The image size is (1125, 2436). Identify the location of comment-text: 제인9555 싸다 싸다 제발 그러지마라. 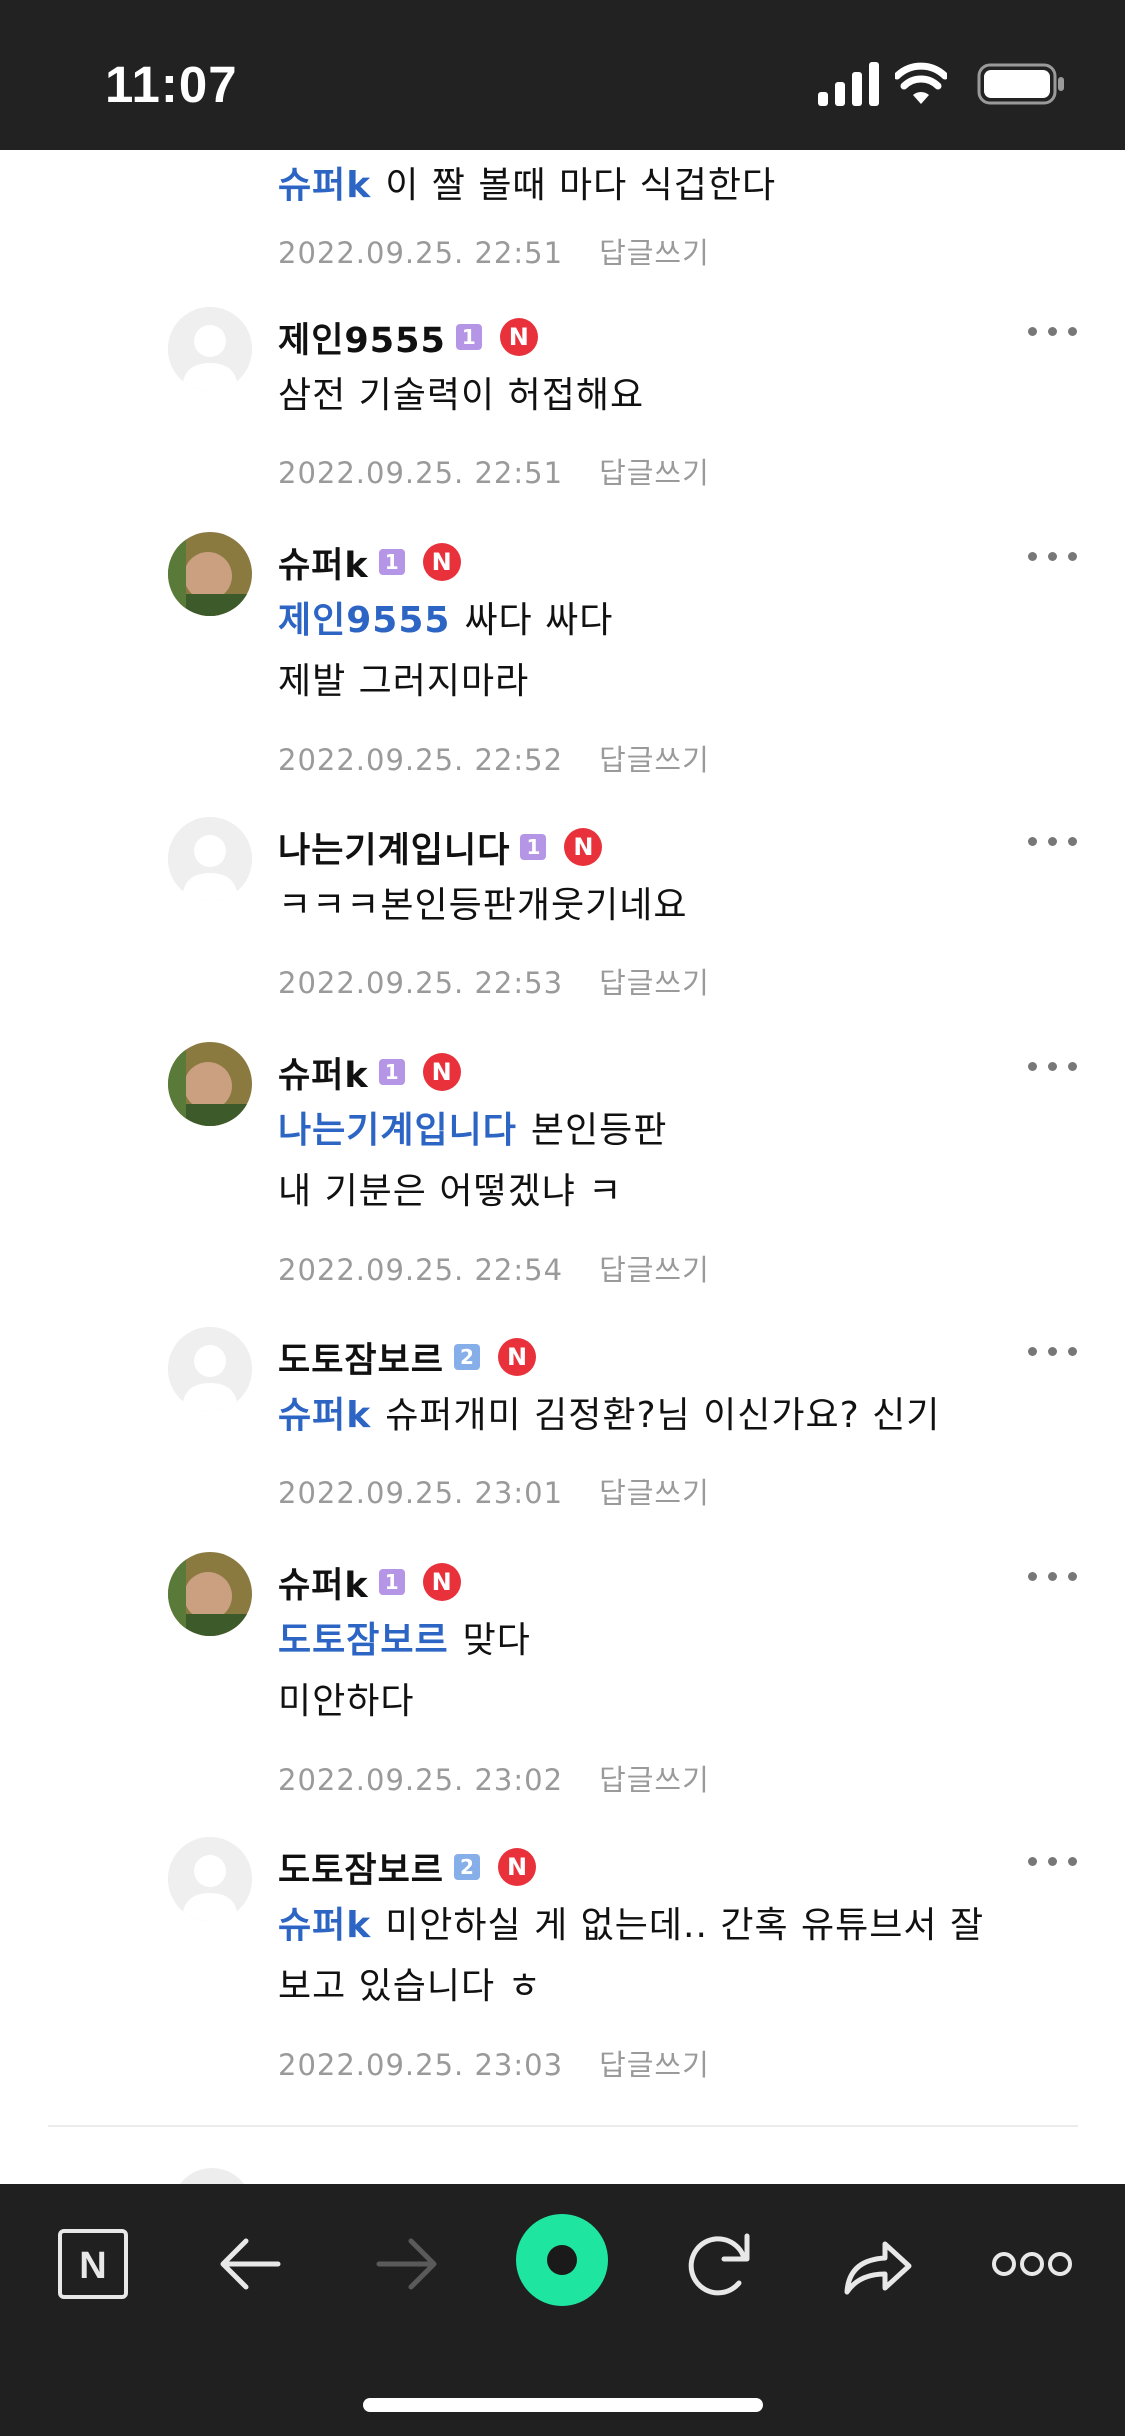
(446, 651).